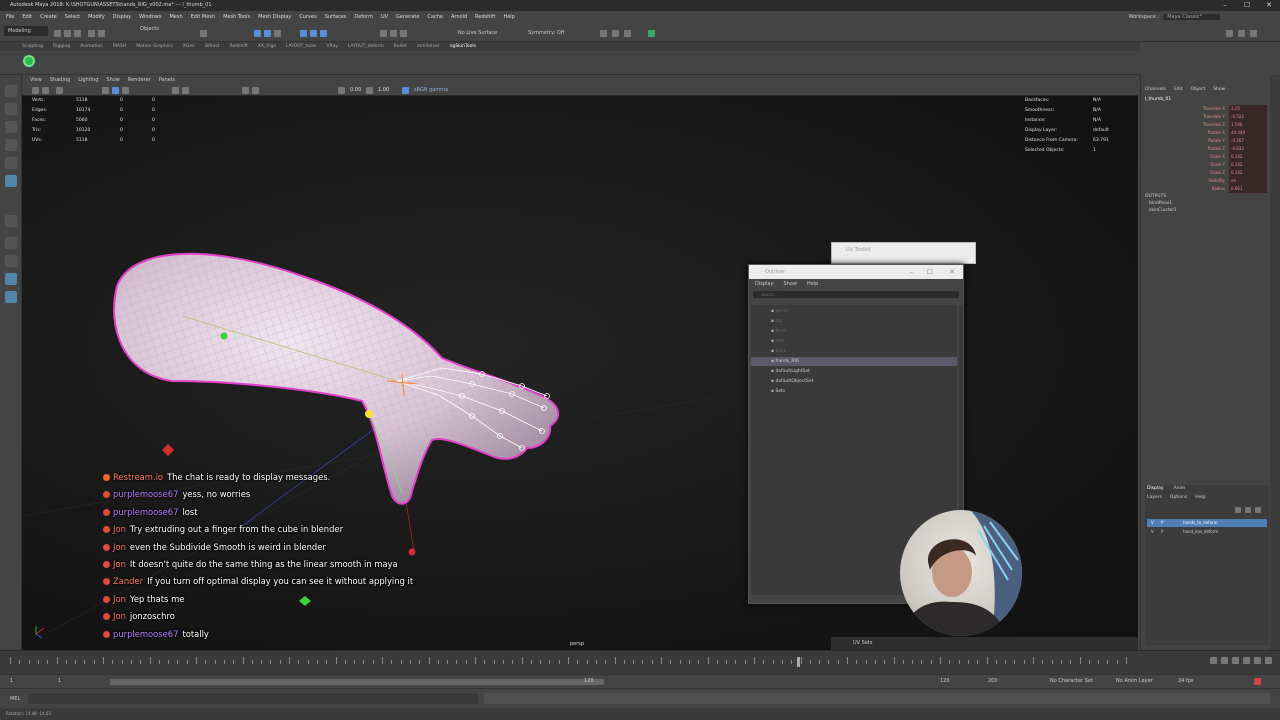 This screenshot has height=720, width=1280. I want to click on shelf-tab: Sculpting, so click(32, 46).